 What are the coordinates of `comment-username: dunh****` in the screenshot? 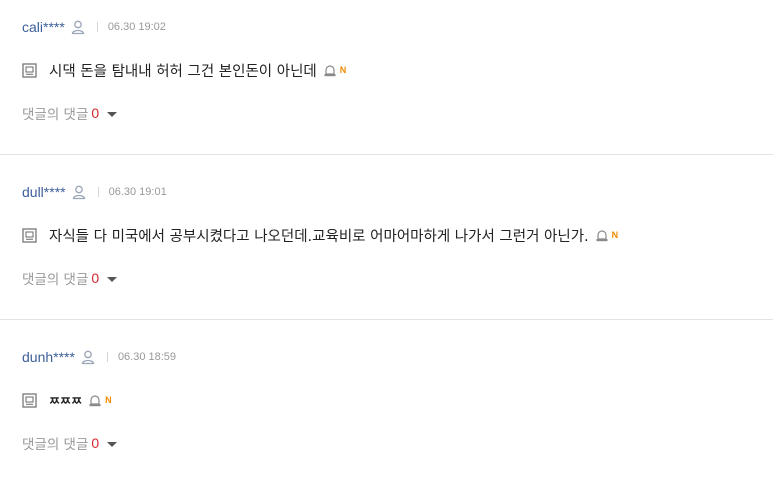 It's located at (48, 357).